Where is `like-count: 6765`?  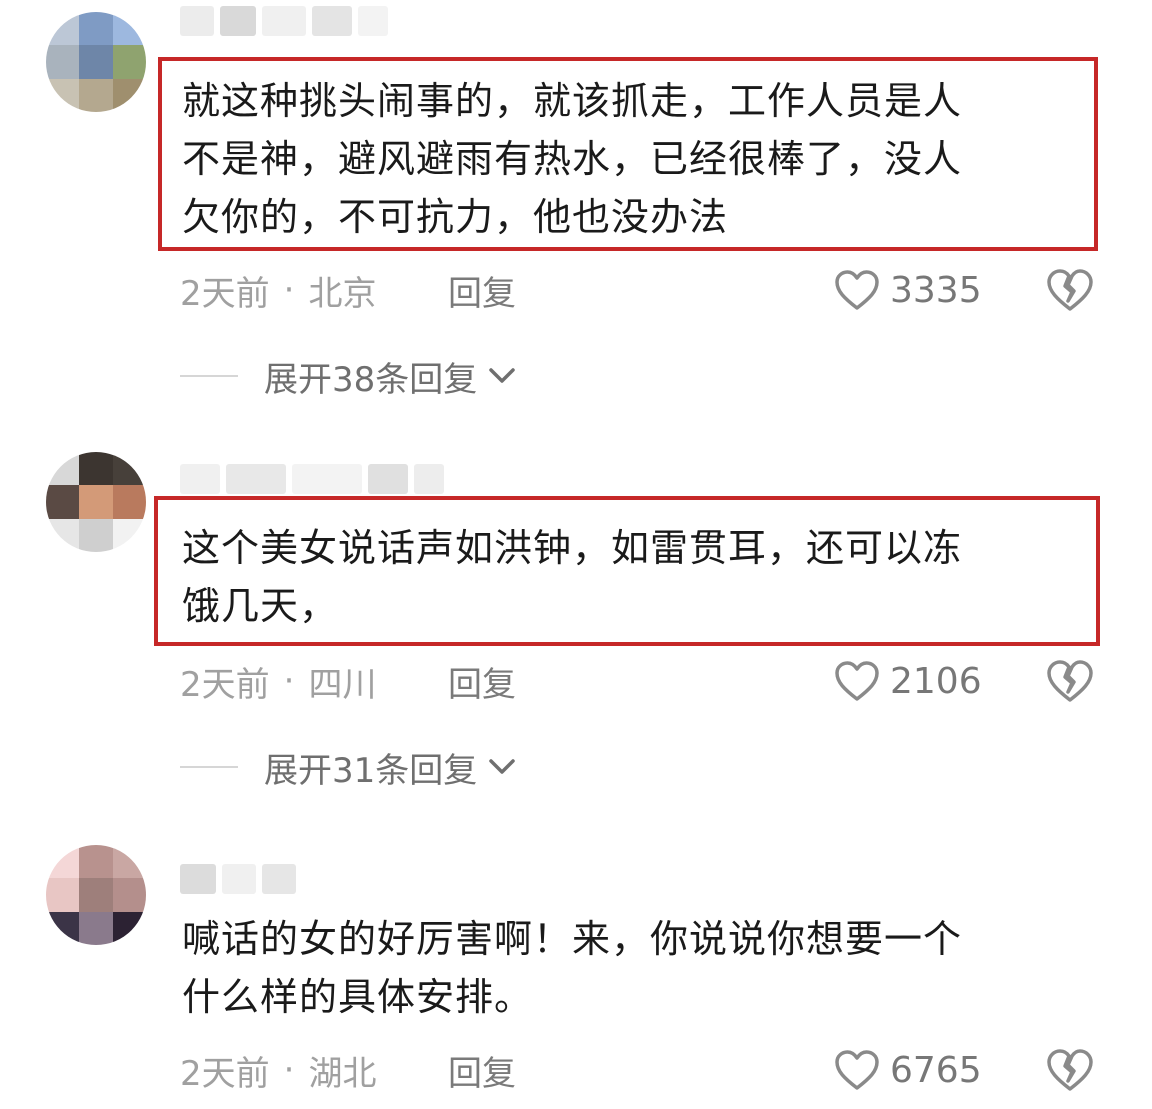 like-count: 6765 is located at coordinates (936, 1070).